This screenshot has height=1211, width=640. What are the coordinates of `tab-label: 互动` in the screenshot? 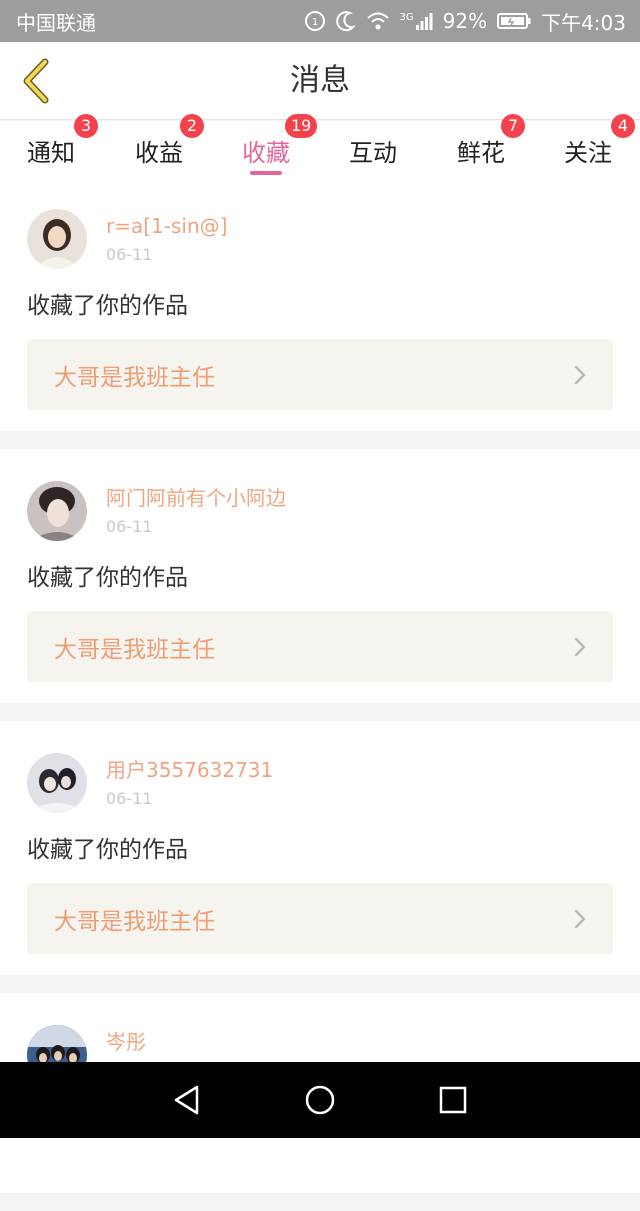 It's located at (373, 153).